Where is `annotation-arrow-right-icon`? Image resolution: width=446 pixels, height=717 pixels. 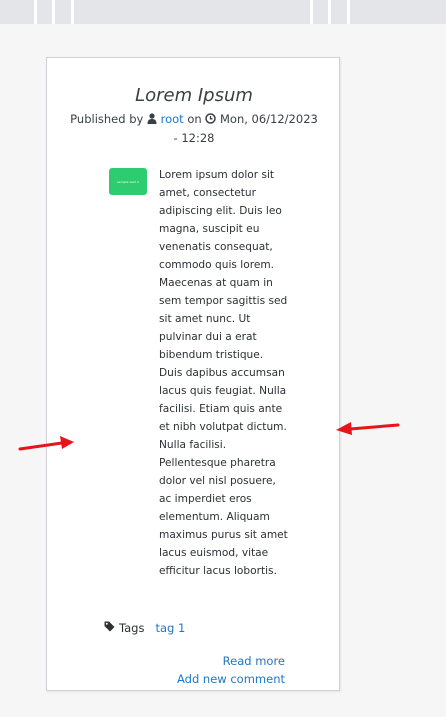 annotation-arrow-right-icon is located at coordinates (46, 443).